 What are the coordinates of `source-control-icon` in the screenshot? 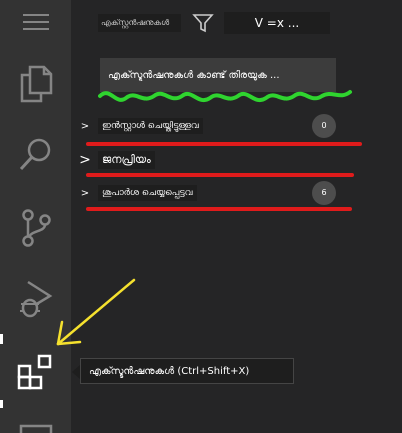 It's located at (36, 228).